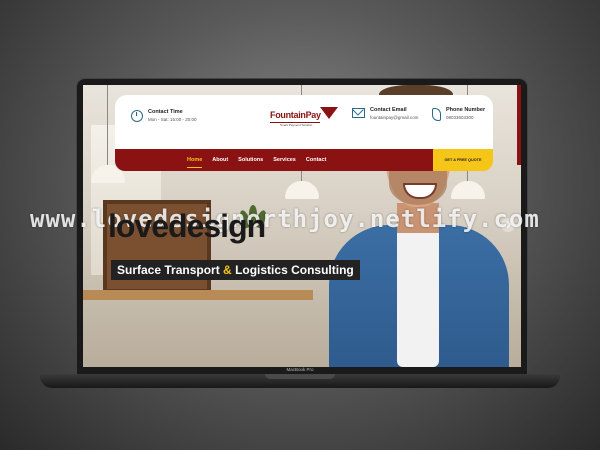  What do you see at coordinates (294, 270) in the screenshot?
I see `hero-title-part2: Logistics Consulting` at bounding box center [294, 270].